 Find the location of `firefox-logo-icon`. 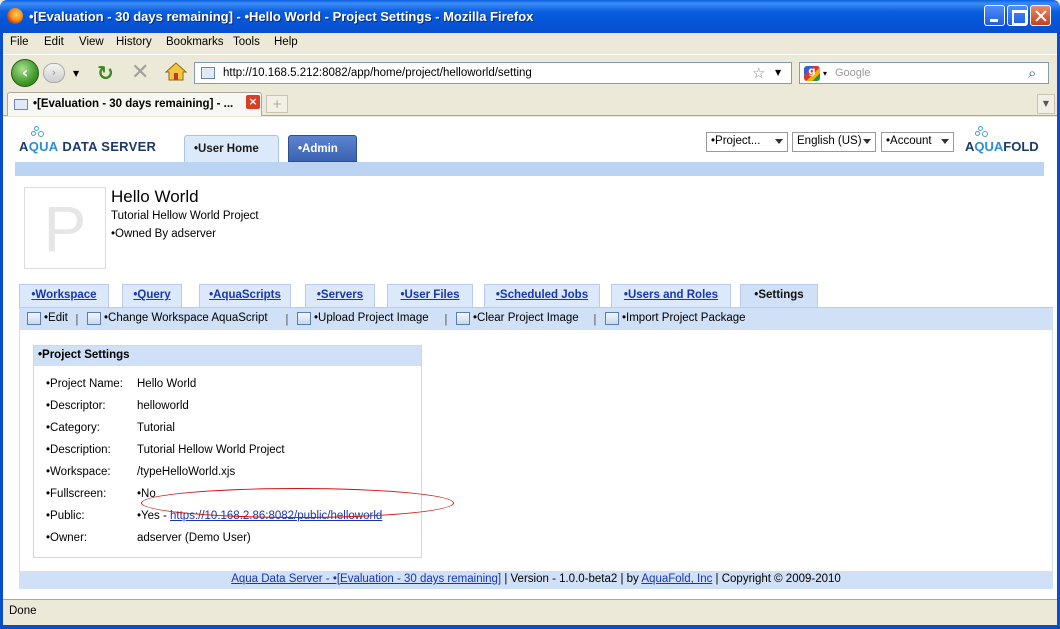

firefox-logo-icon is located at coordinates (15, 16).